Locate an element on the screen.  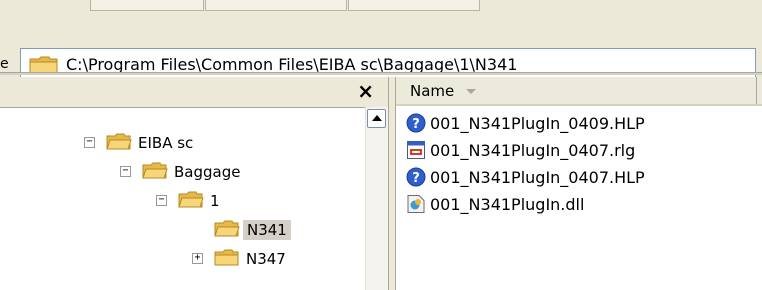
tree-node-label: N347 is located at coordinates (266, 259).